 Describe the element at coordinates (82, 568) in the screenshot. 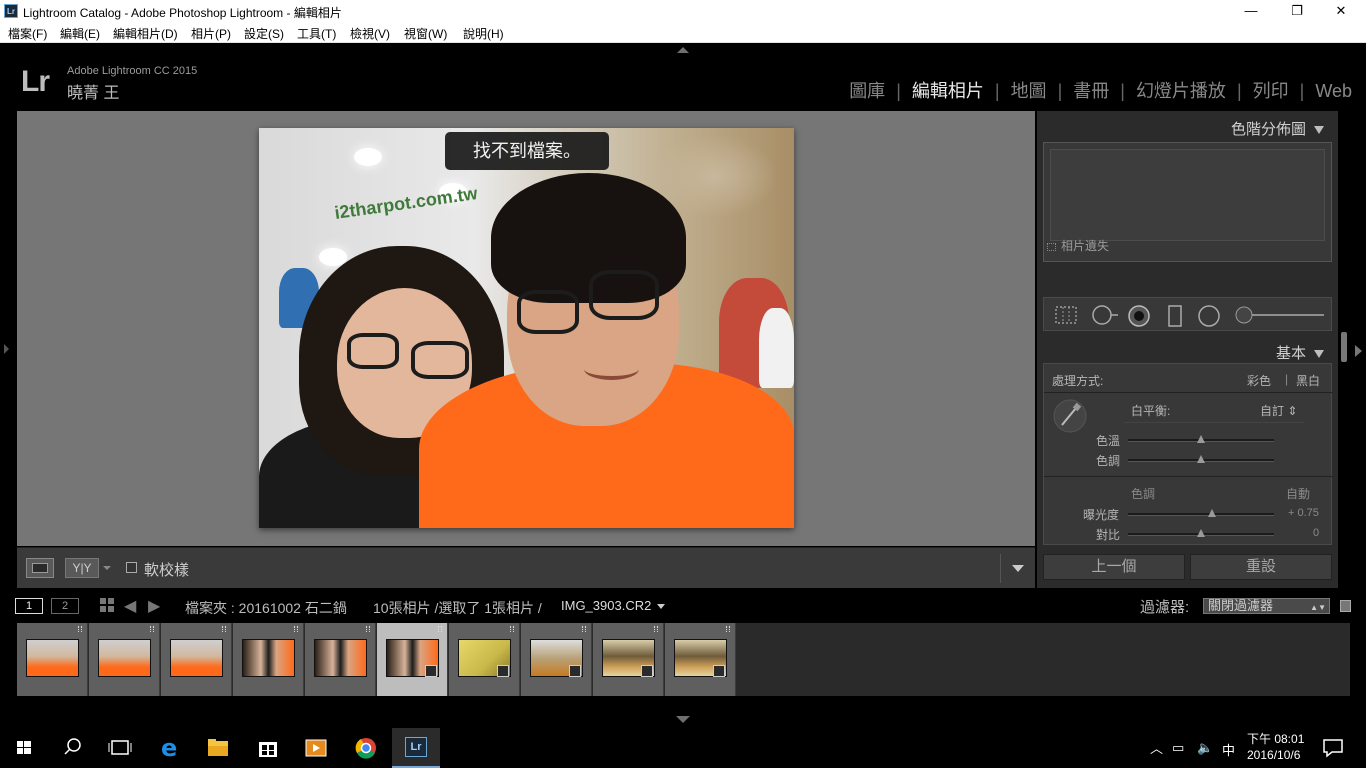

I see `before-after-button: Y|Y` at that location.